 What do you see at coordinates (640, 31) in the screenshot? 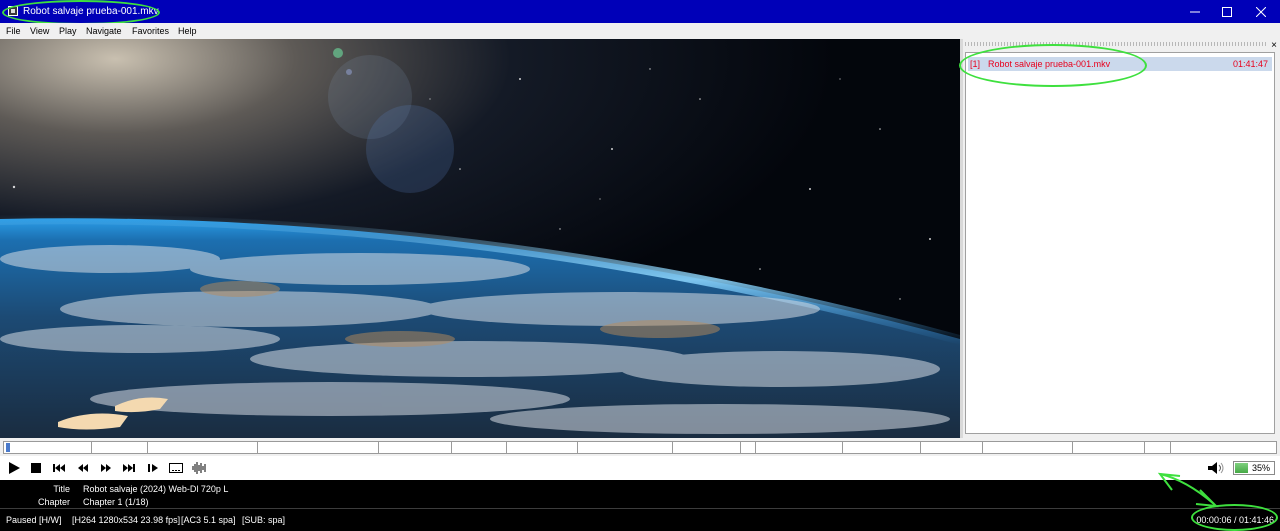
I see `menu-bar: File View Play Navigate Favorites Help` at bounding box center [640, 31].